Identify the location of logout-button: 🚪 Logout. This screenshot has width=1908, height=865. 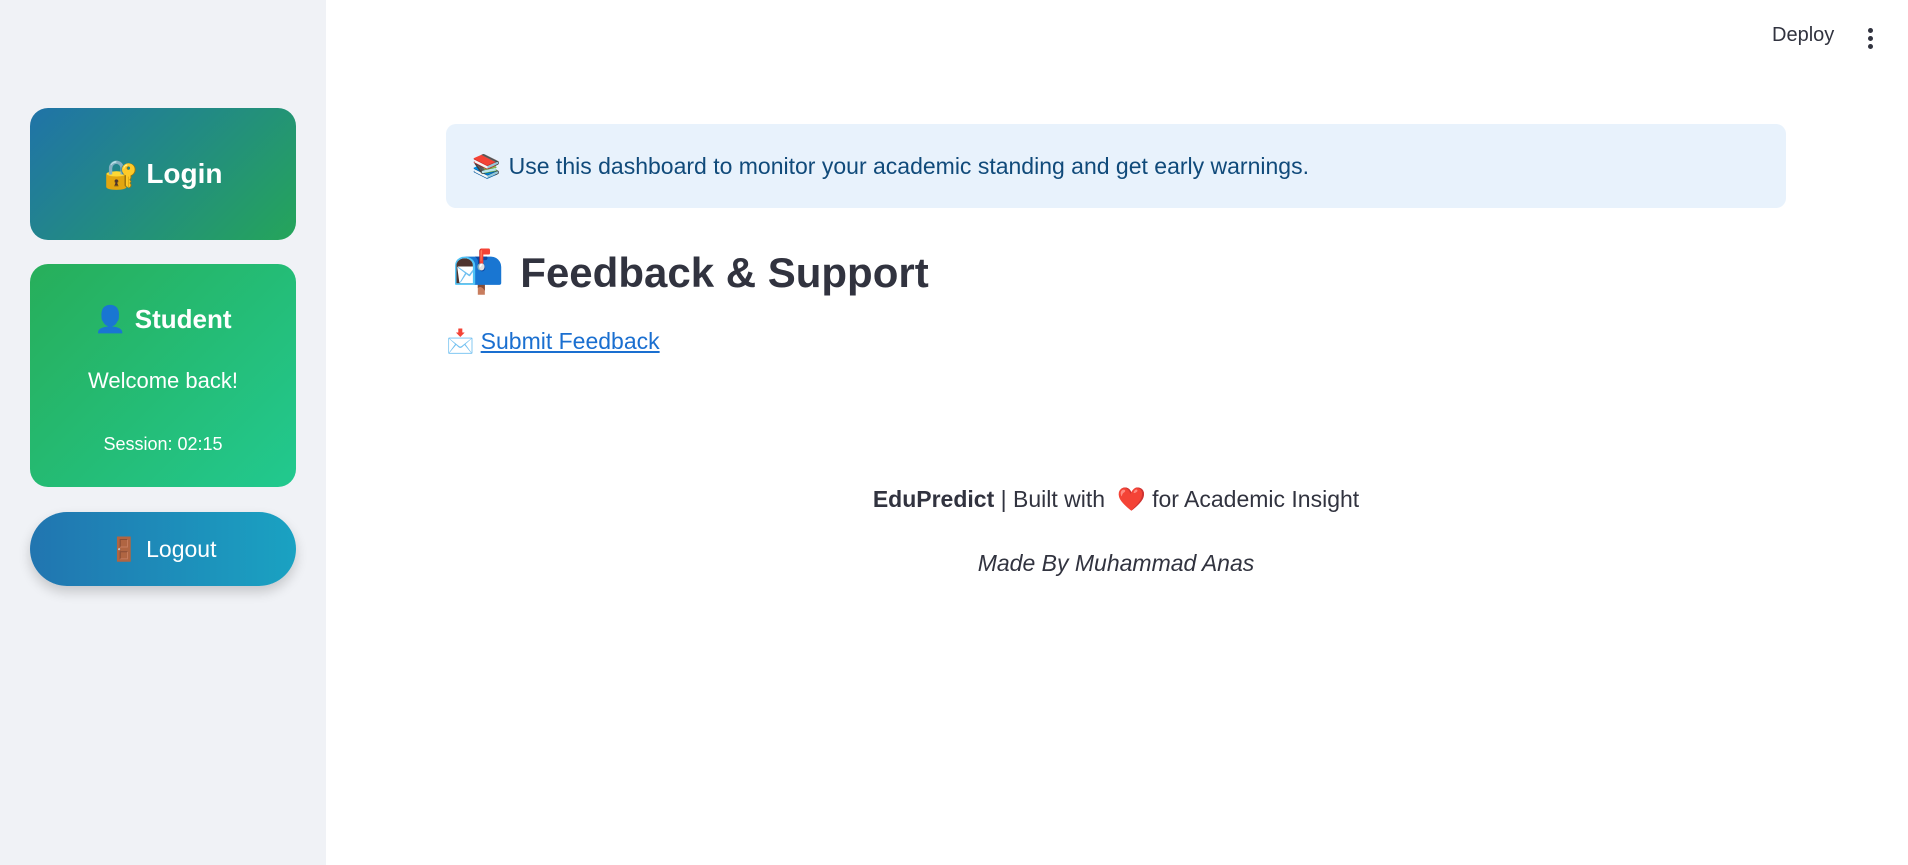
(163, 549).